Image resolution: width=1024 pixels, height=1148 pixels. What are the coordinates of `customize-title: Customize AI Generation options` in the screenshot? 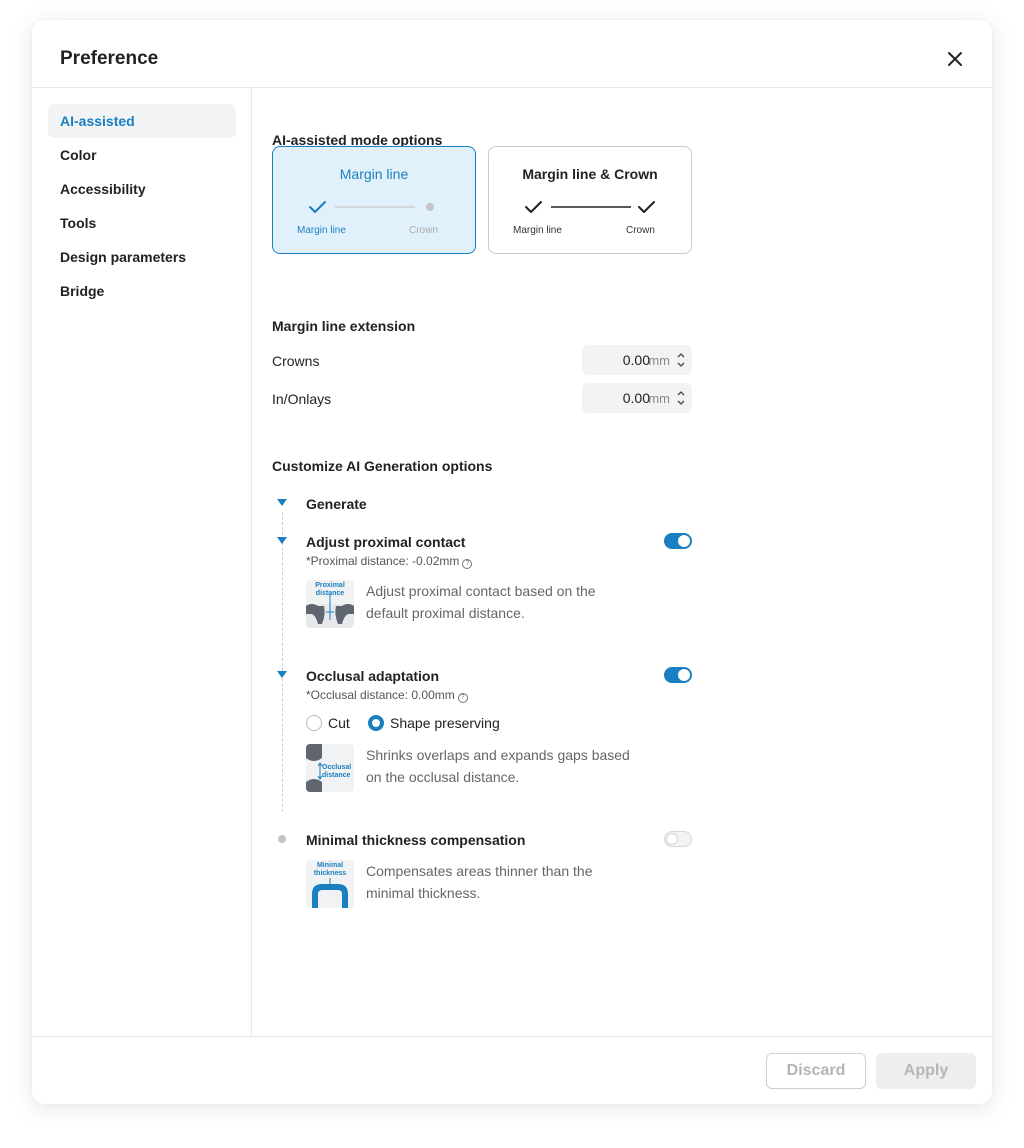 It's located at (382, 466).